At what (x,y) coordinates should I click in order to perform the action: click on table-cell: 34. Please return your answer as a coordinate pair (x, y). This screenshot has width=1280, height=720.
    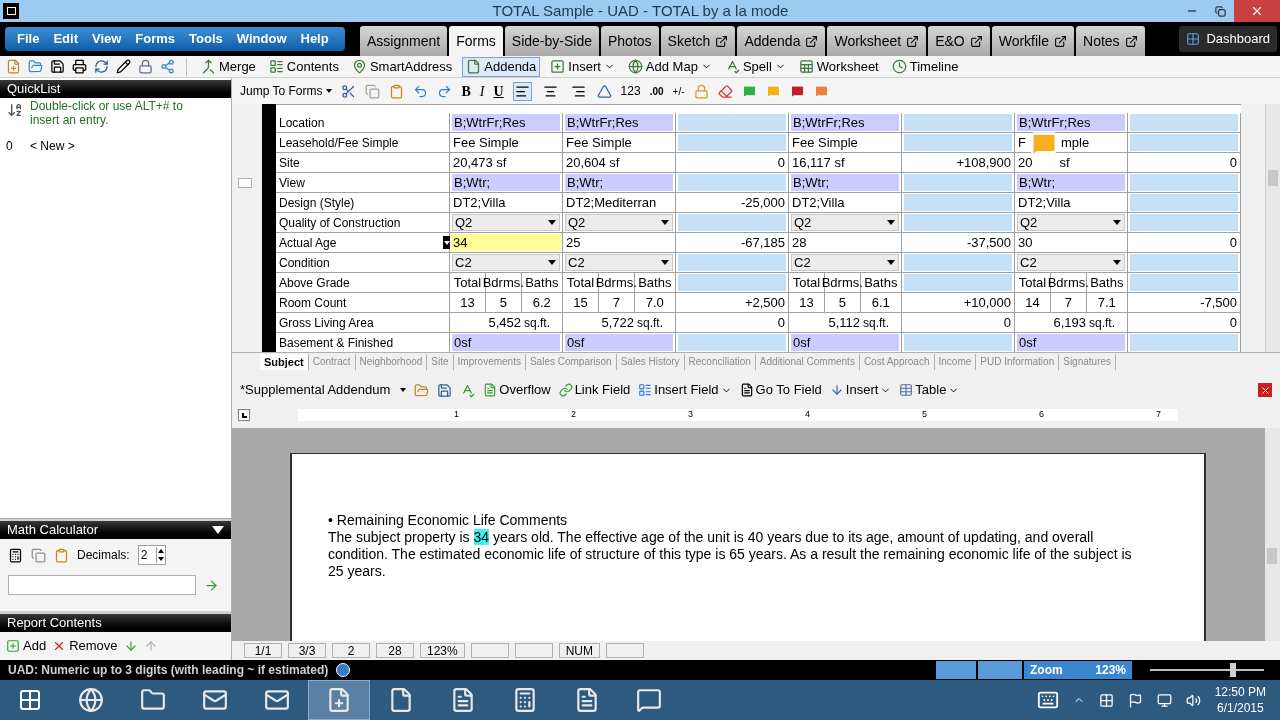
    Looking at the image, I should click on (506, 242).